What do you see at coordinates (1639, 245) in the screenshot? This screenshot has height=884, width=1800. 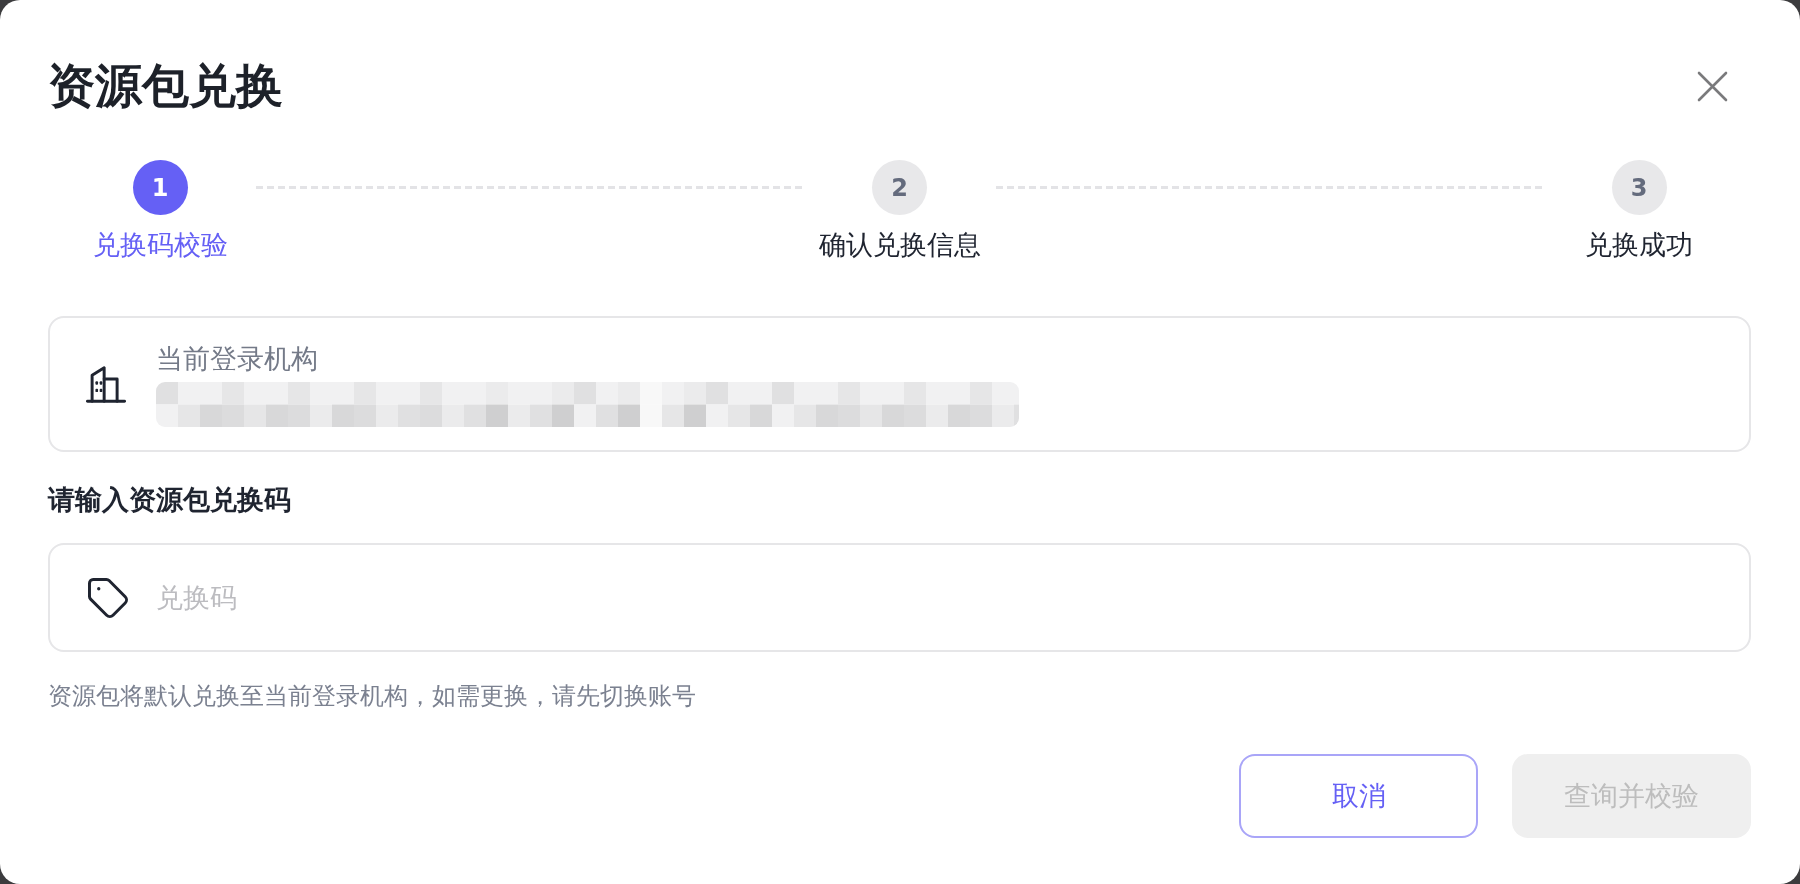 I see `step-label: 兑换成功` at bounding box center [1639, 245].